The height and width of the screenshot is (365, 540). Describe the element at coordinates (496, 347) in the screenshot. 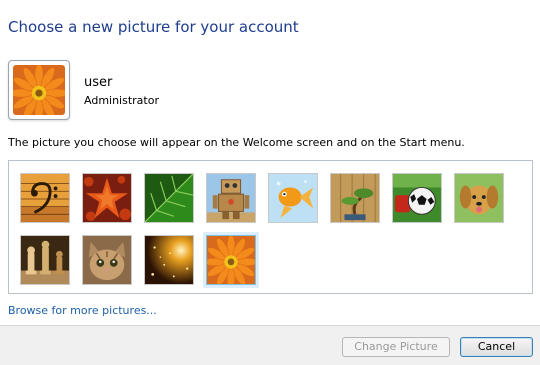

I see `cancel-button: Cancel` at that location.